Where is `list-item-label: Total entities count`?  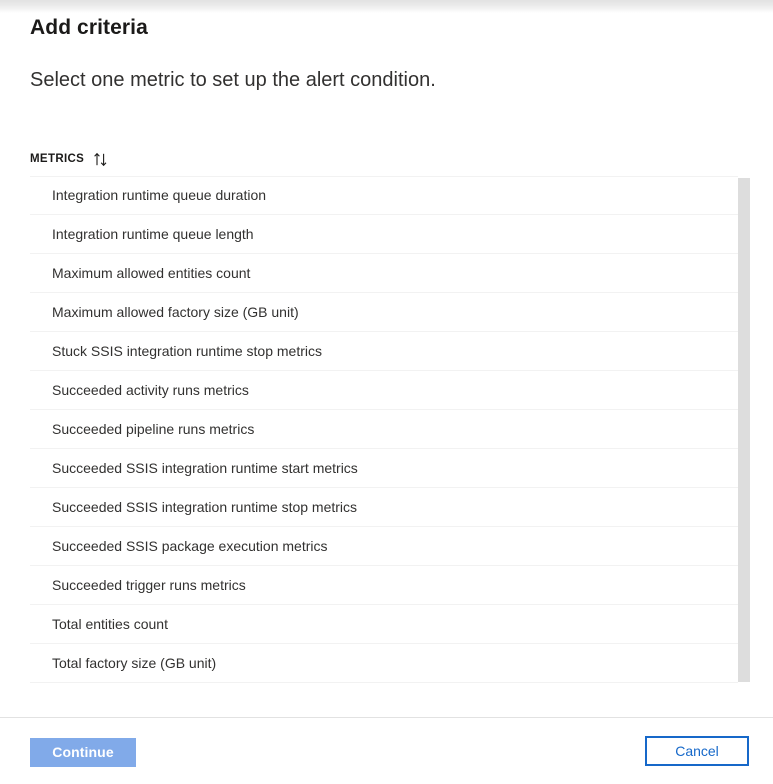 list-item-label: Total entities count is located at coordinates (110, 623).